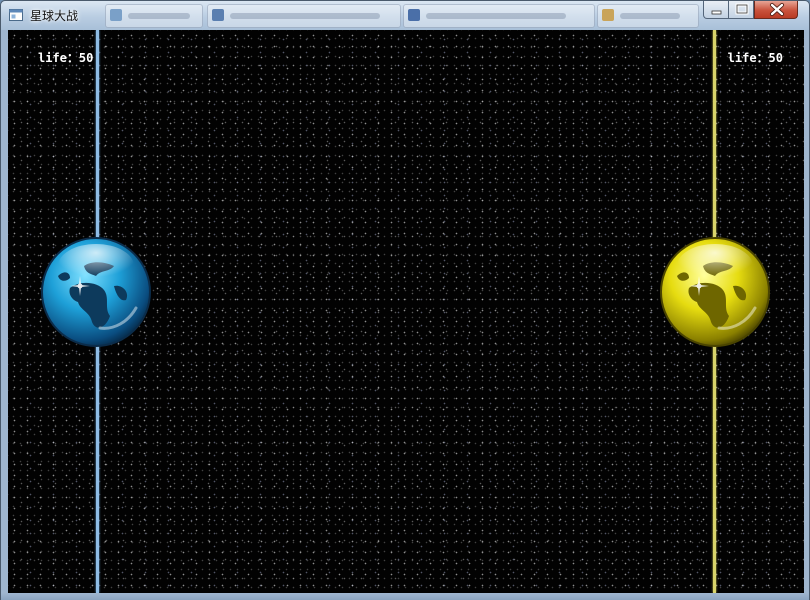 This screenshot has width=810, height=600. I want to click on minimize-button, so click(716, 10).